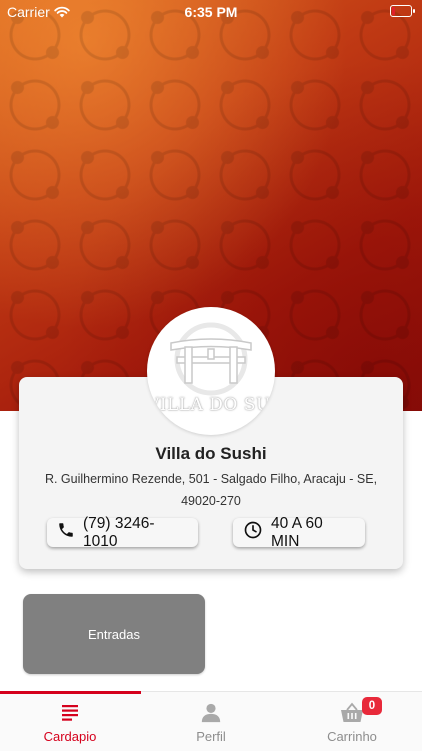 This screenshot has height=751, width=422. I want to click on restaurant-logo: VILLA DO SUSHI, so click(211, 371).